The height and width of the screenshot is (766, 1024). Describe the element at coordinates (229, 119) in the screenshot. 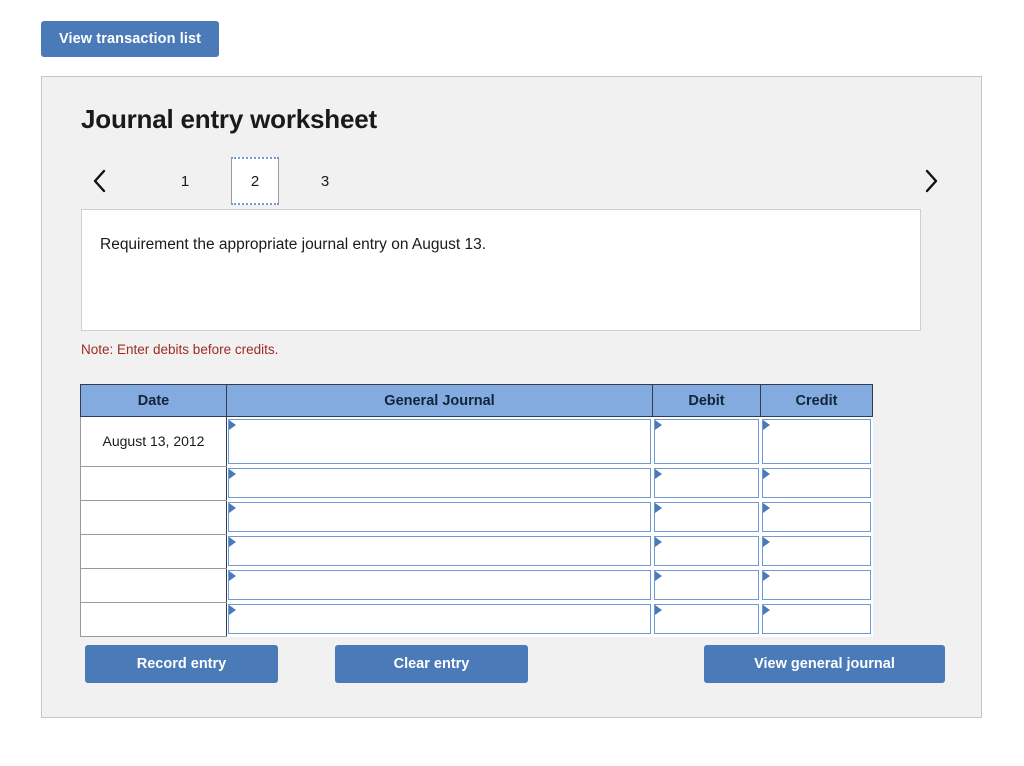

I see `page-title: Journal entry worksheet` at that location.